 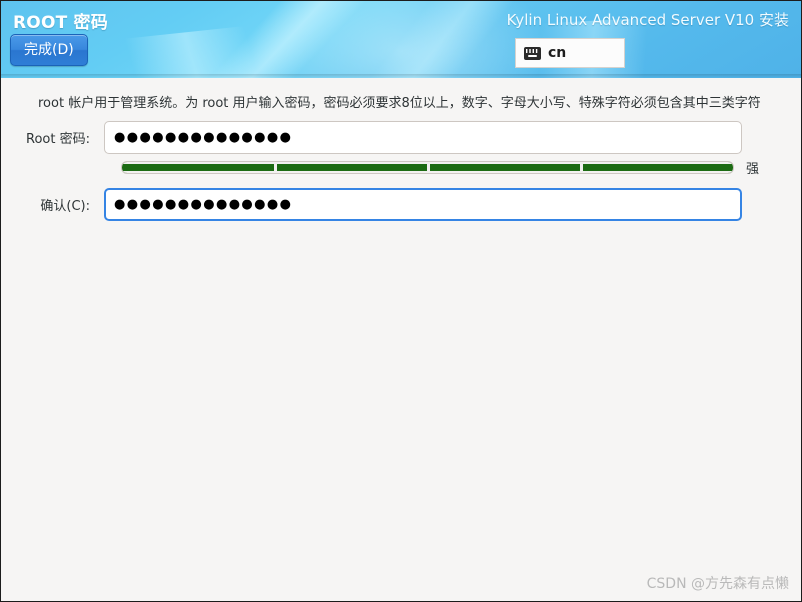 What do you see at coordinates (49, 50) in the screenshot?
I see `done-button: 完成(D)` at bounding box center [49, 50].